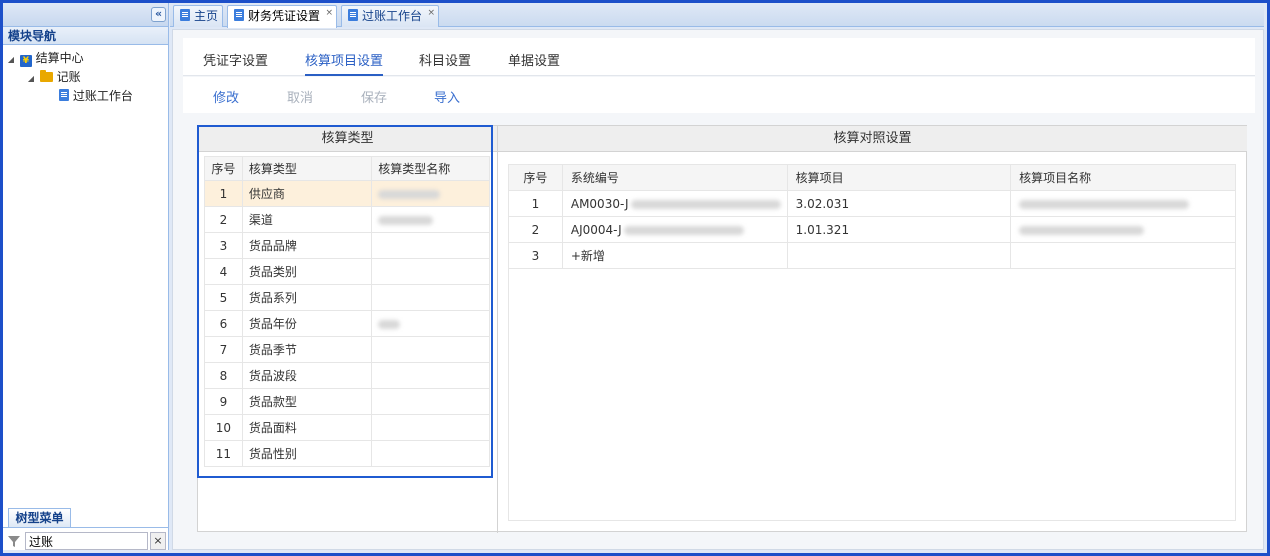 Image resolution: width=1270 pixels, height=556 pixels. Describe the element at coordinates (68, 77) in the screenshot. I see `tree-node-label: 记账` at that location.